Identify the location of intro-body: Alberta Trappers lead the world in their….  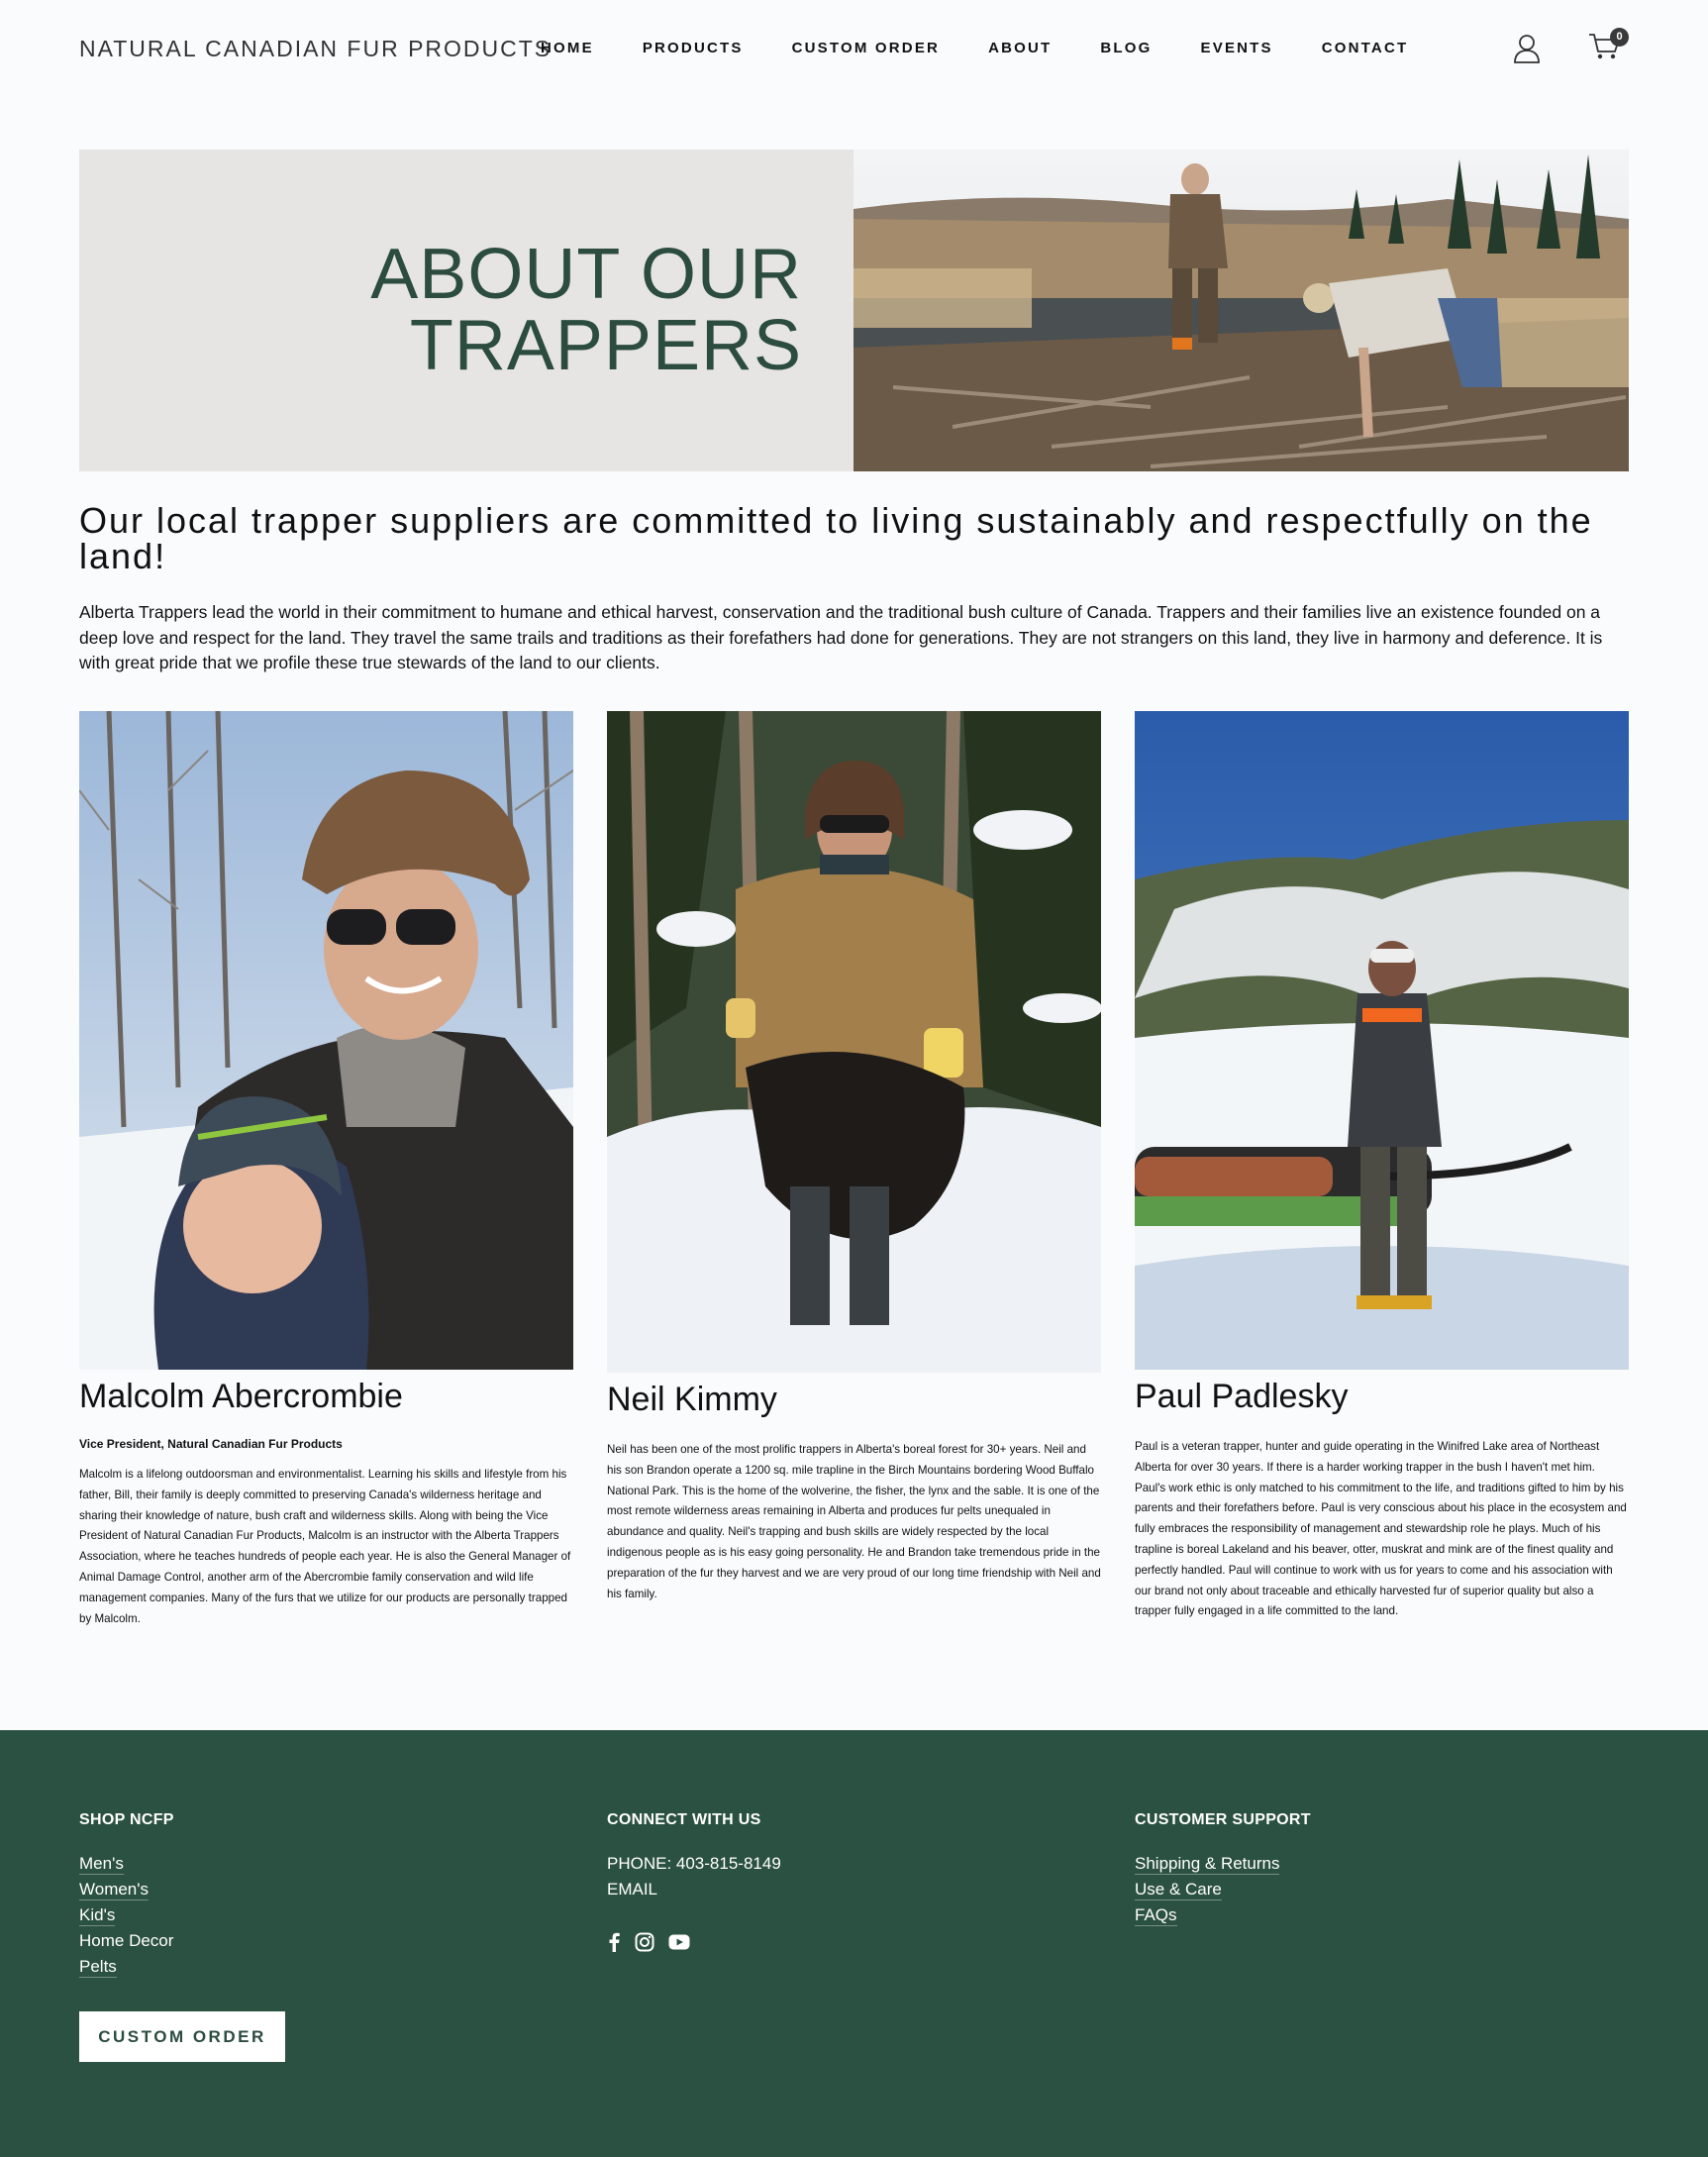
(841, 637).